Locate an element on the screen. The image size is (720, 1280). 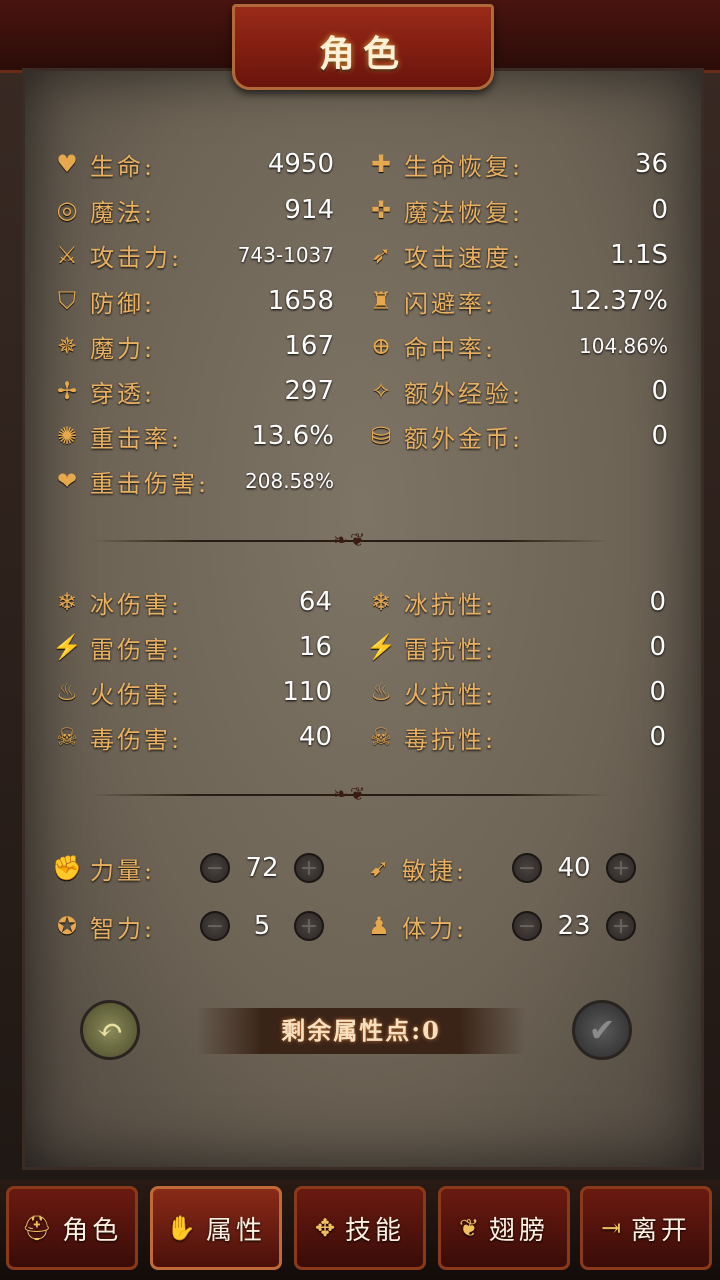
attribute-row-intellect: ✪ 智力: −5 + is located at coordinates (188, 926).